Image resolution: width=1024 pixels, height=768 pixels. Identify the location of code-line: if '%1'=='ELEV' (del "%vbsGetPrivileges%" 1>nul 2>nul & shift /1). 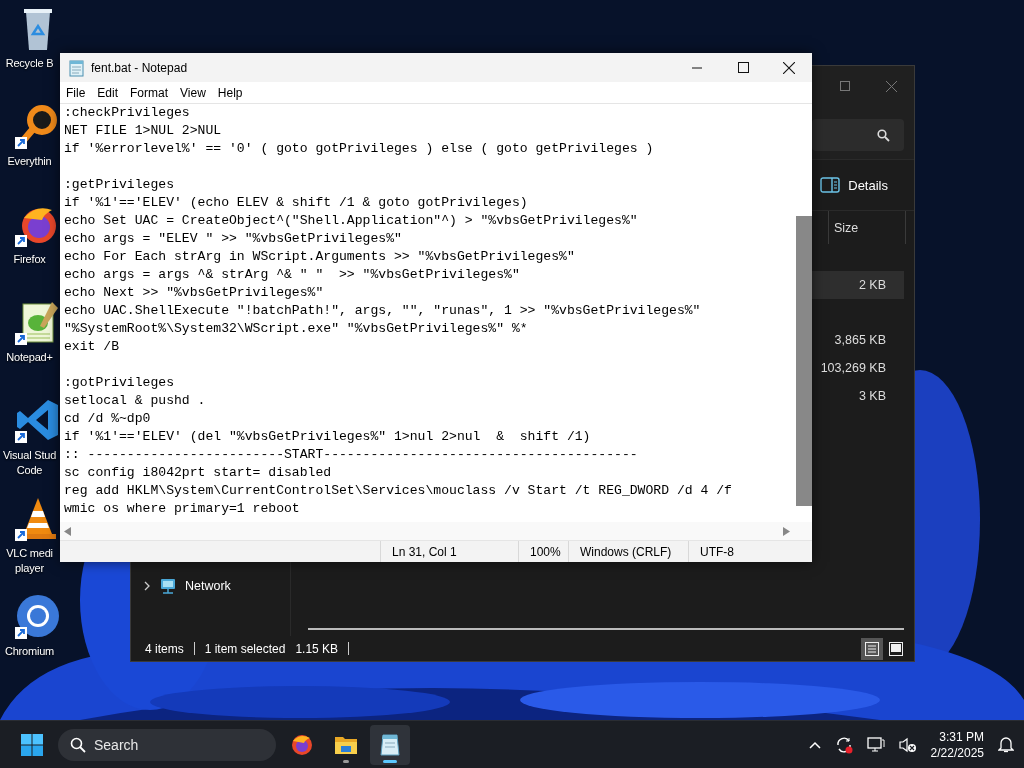
(328, 437).